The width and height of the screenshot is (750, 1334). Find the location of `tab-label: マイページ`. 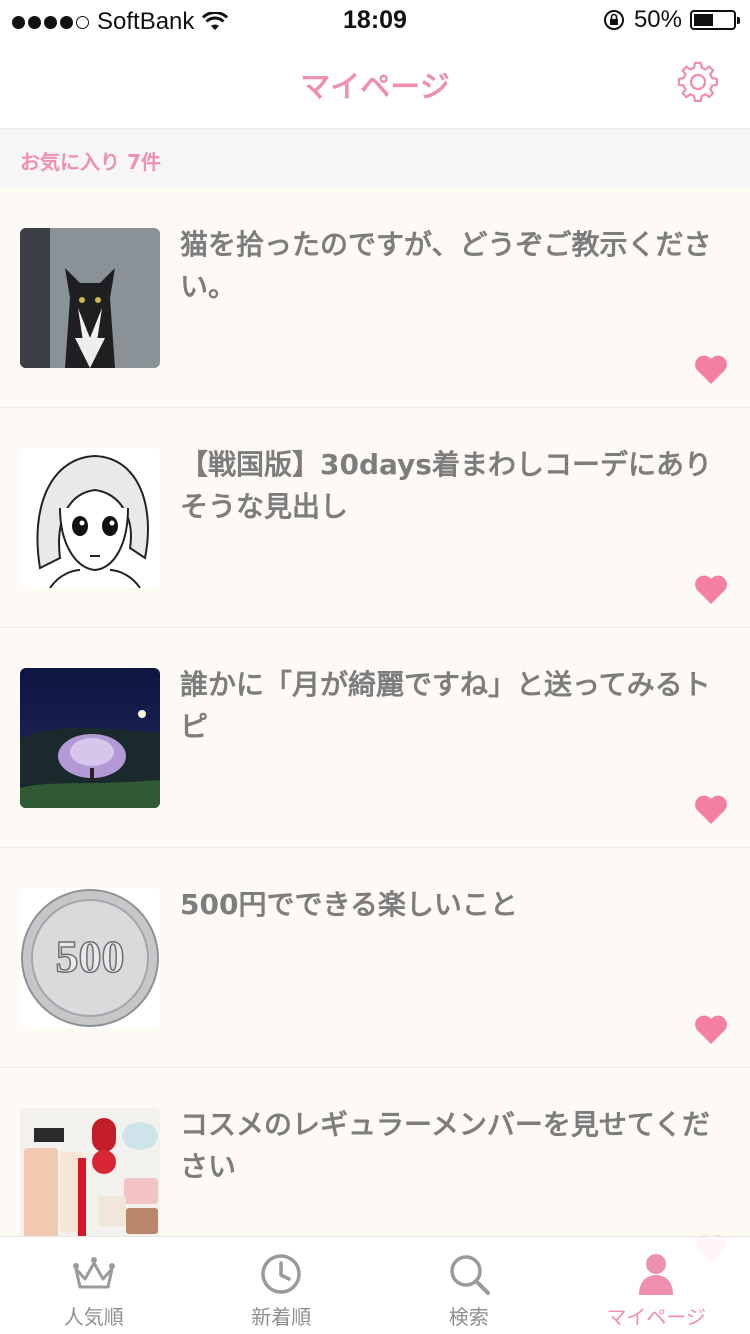

tab-label: マイページ is located at coordinates (656, 1317).